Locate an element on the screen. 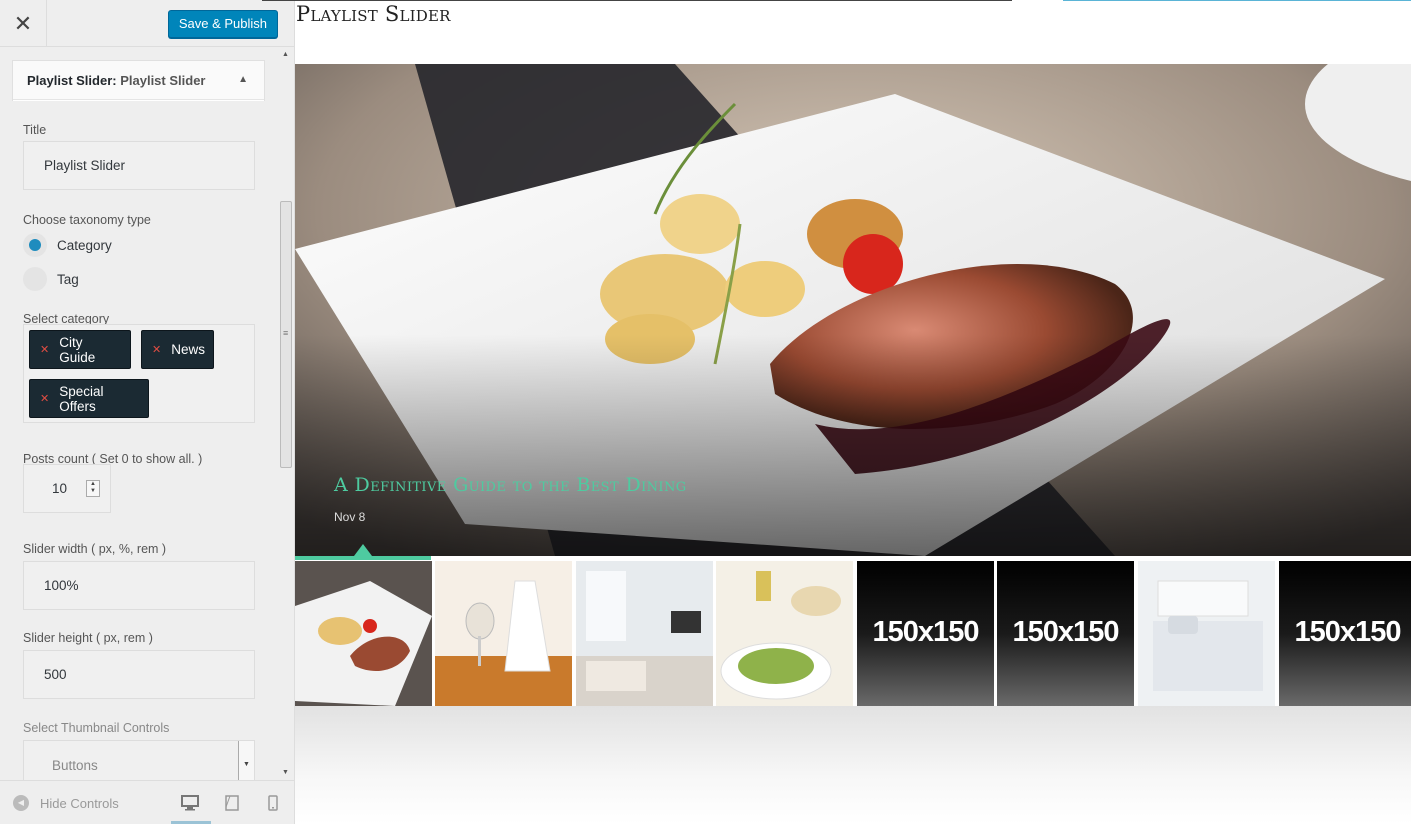  slider-height-input: 500 is located at coordinates (139, 674).